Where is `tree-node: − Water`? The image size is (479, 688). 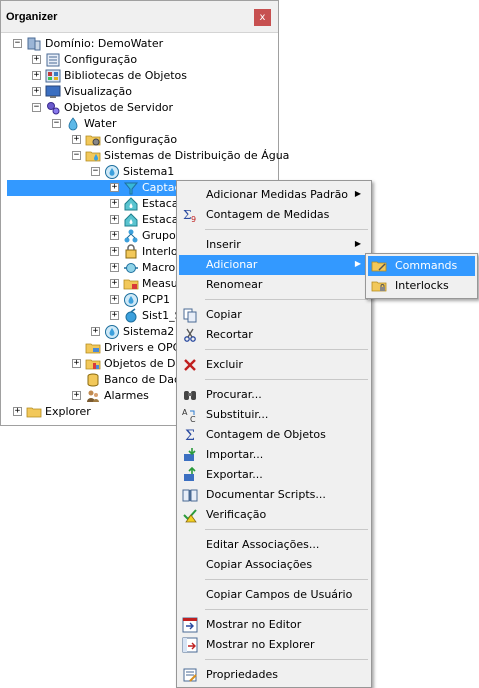
tree-node: − Water is located at coordinates (139, 124).